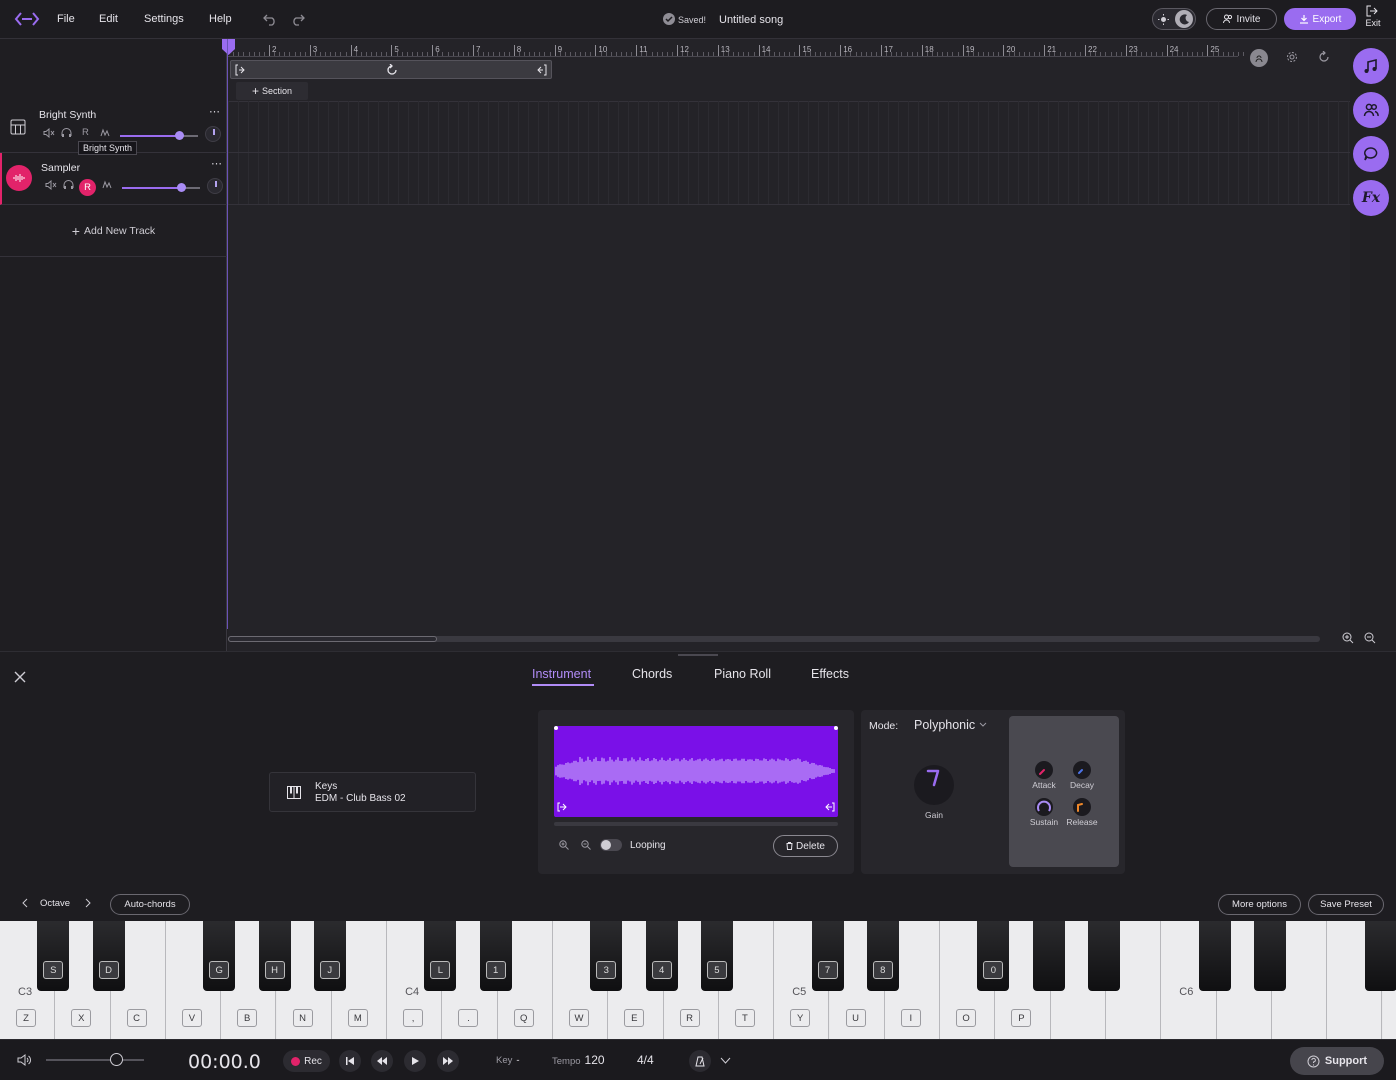  Describe the element at coordinates (805, 846) in the screenshot. I see `delete-sample-button: Delete` at that location.